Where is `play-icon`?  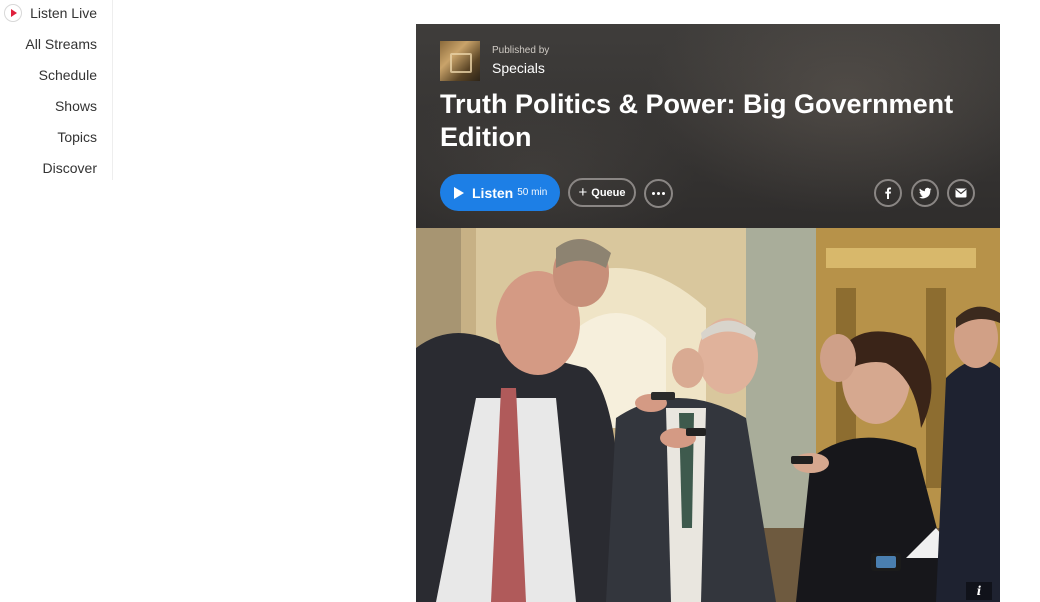 play-icon is located at coordinates (459, 192).